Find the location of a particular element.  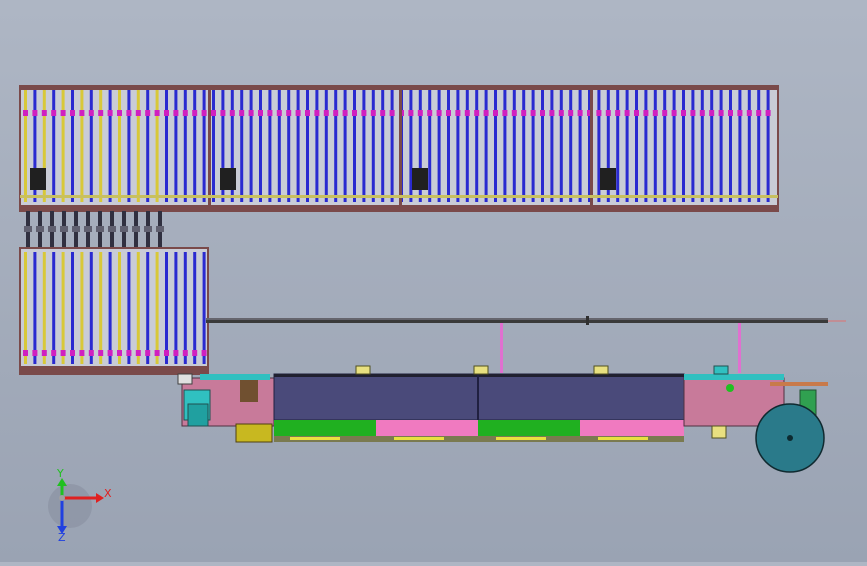

x-axis-arrowhead is located at coordinates (100, 498).